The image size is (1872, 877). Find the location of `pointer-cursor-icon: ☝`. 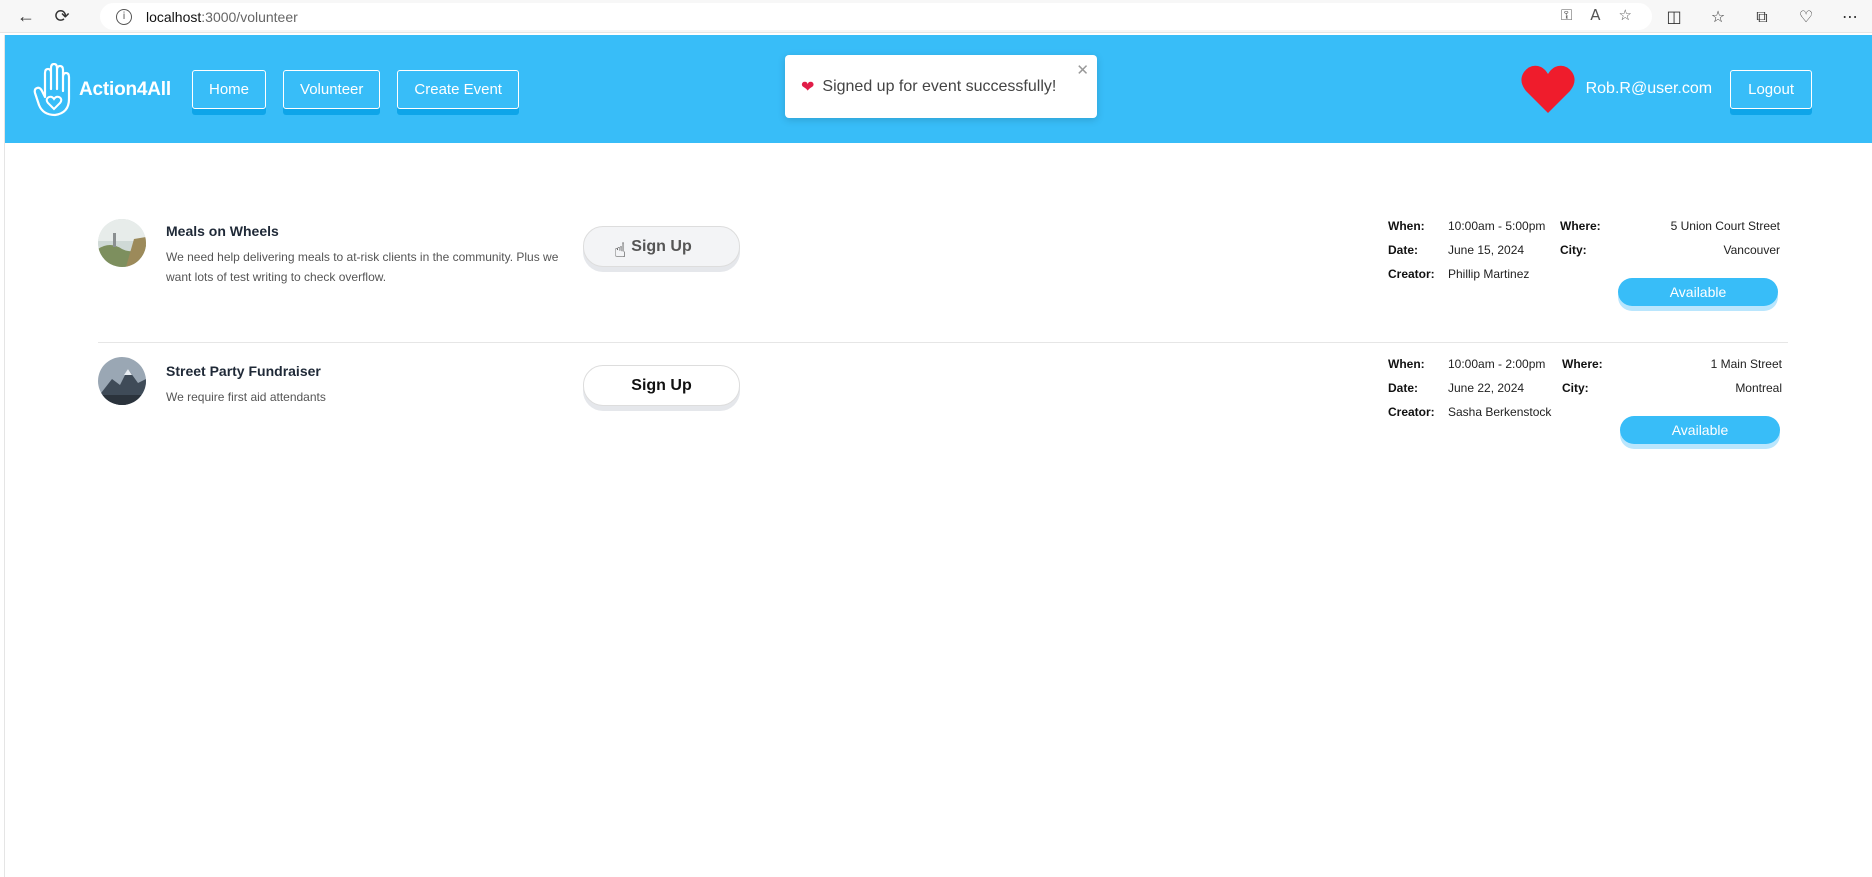

pointer-cursor-icon: ☝ is located at coordinates (620, 250).